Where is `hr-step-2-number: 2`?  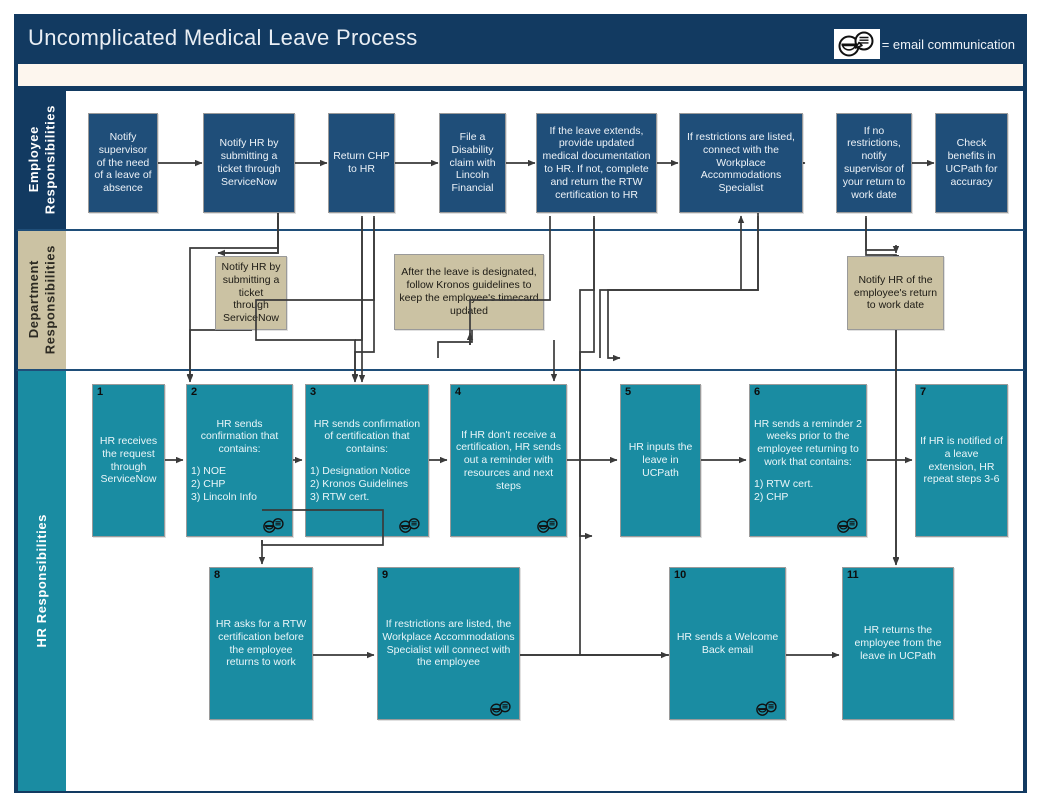 hr-step-2-number: 2 is located at coordinates (194, 392).